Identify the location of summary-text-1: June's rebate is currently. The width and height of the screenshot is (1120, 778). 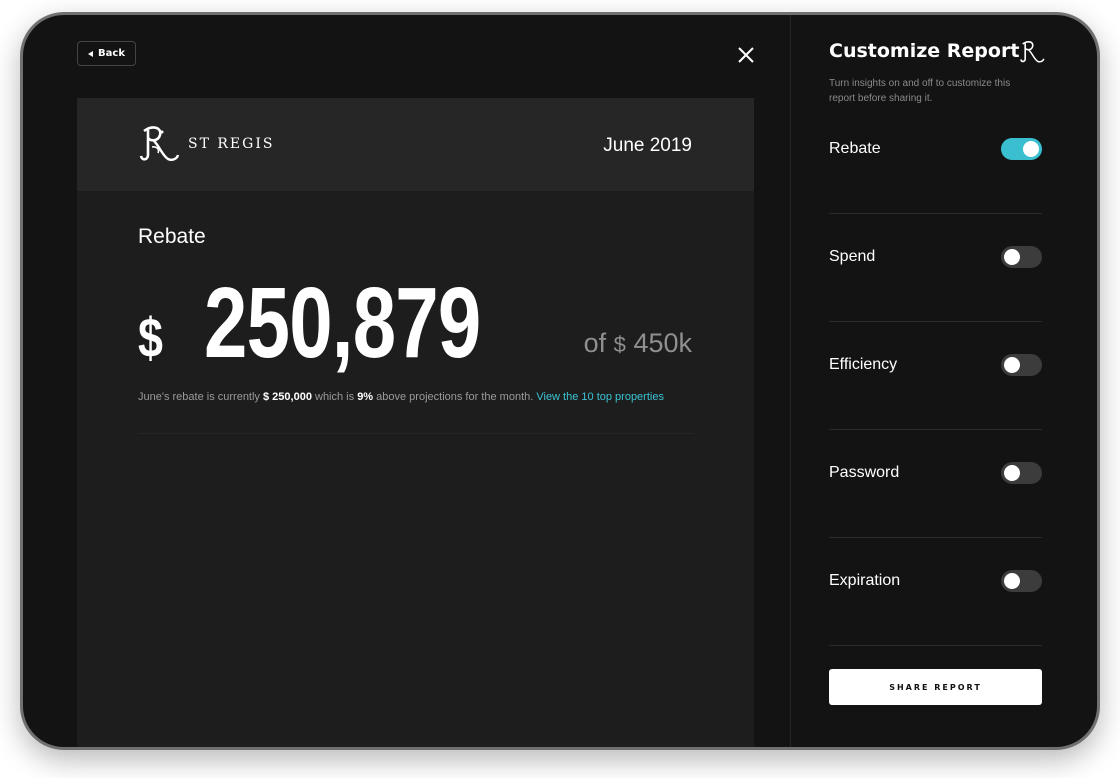
(200, 397).